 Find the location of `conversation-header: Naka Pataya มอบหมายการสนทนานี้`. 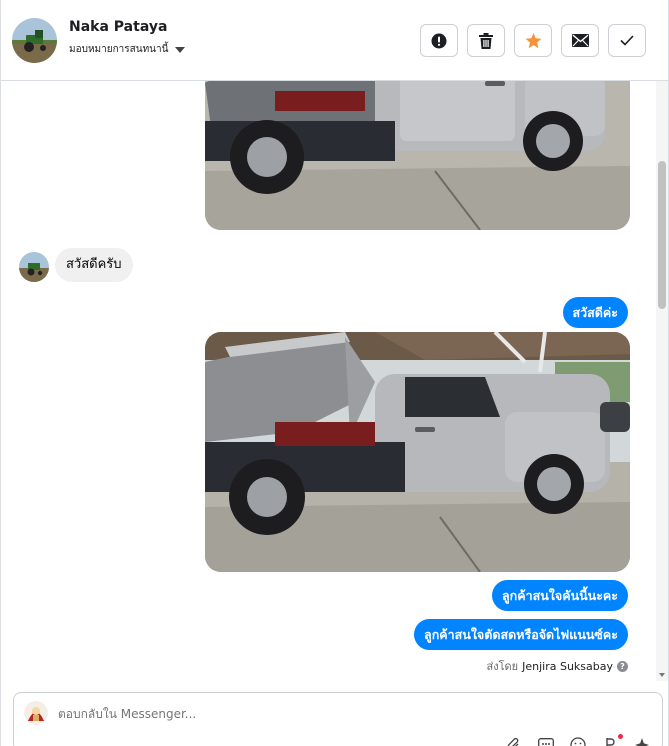

conversation-header: Naka Pataya มอบหมายการสนทนานี้ is located at coordinates (334, 40).